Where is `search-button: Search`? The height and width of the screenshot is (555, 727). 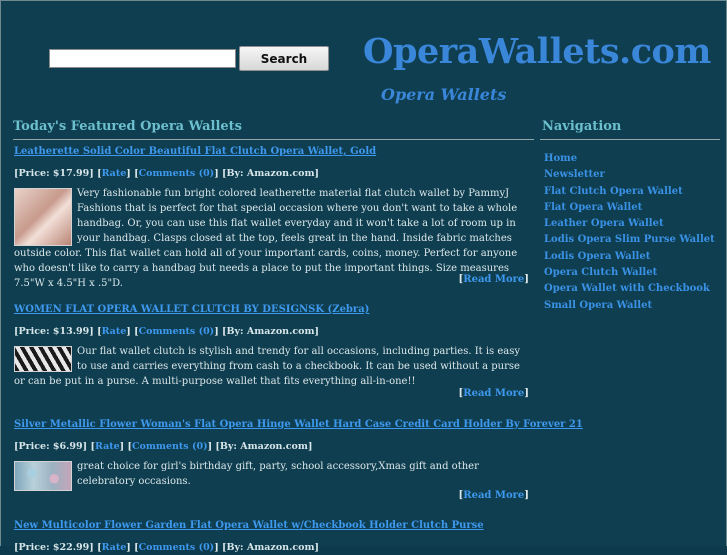 search-button: Search is located at coordinates (284, 58).